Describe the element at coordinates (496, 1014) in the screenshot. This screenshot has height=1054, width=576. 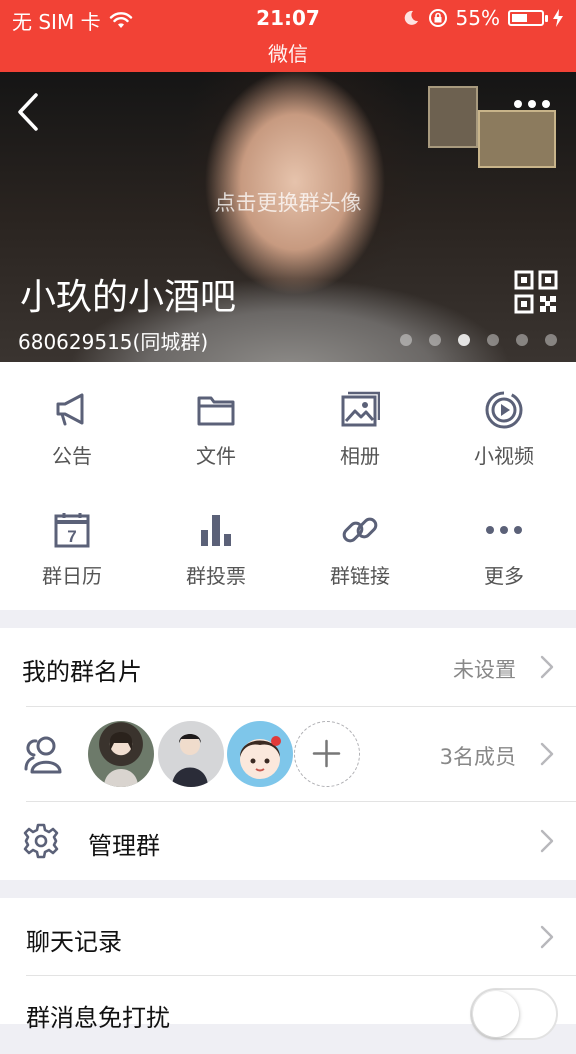
I see `toggle-knob` at that location.